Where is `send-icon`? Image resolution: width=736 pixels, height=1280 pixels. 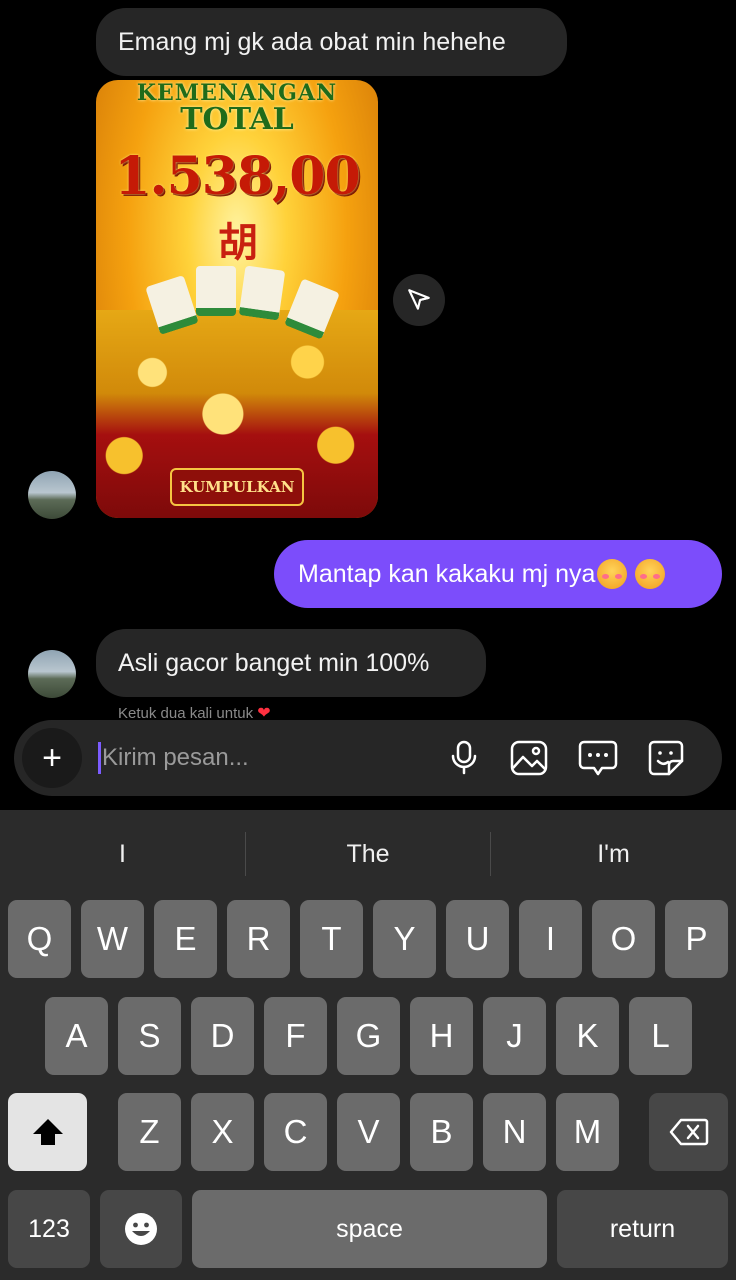
send-icon is located at coordinates (419, 299).